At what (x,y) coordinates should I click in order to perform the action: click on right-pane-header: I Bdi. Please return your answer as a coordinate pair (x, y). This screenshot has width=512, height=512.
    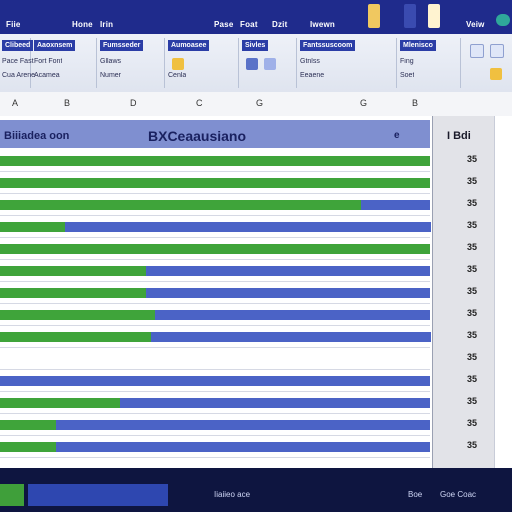
    Looking at the image, I should click on (464, 134).